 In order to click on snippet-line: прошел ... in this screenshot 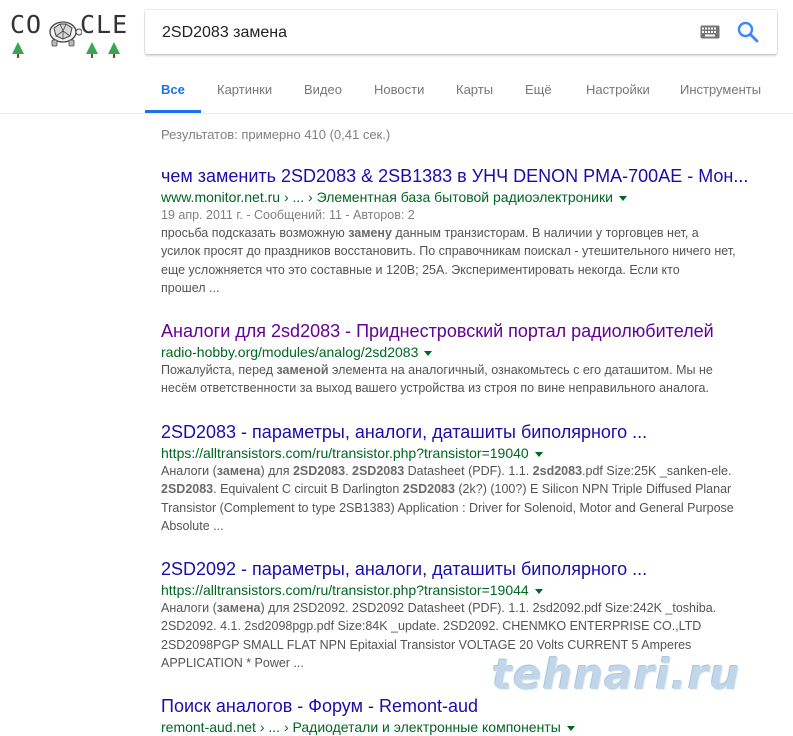, I will do `click(190, 288)`.